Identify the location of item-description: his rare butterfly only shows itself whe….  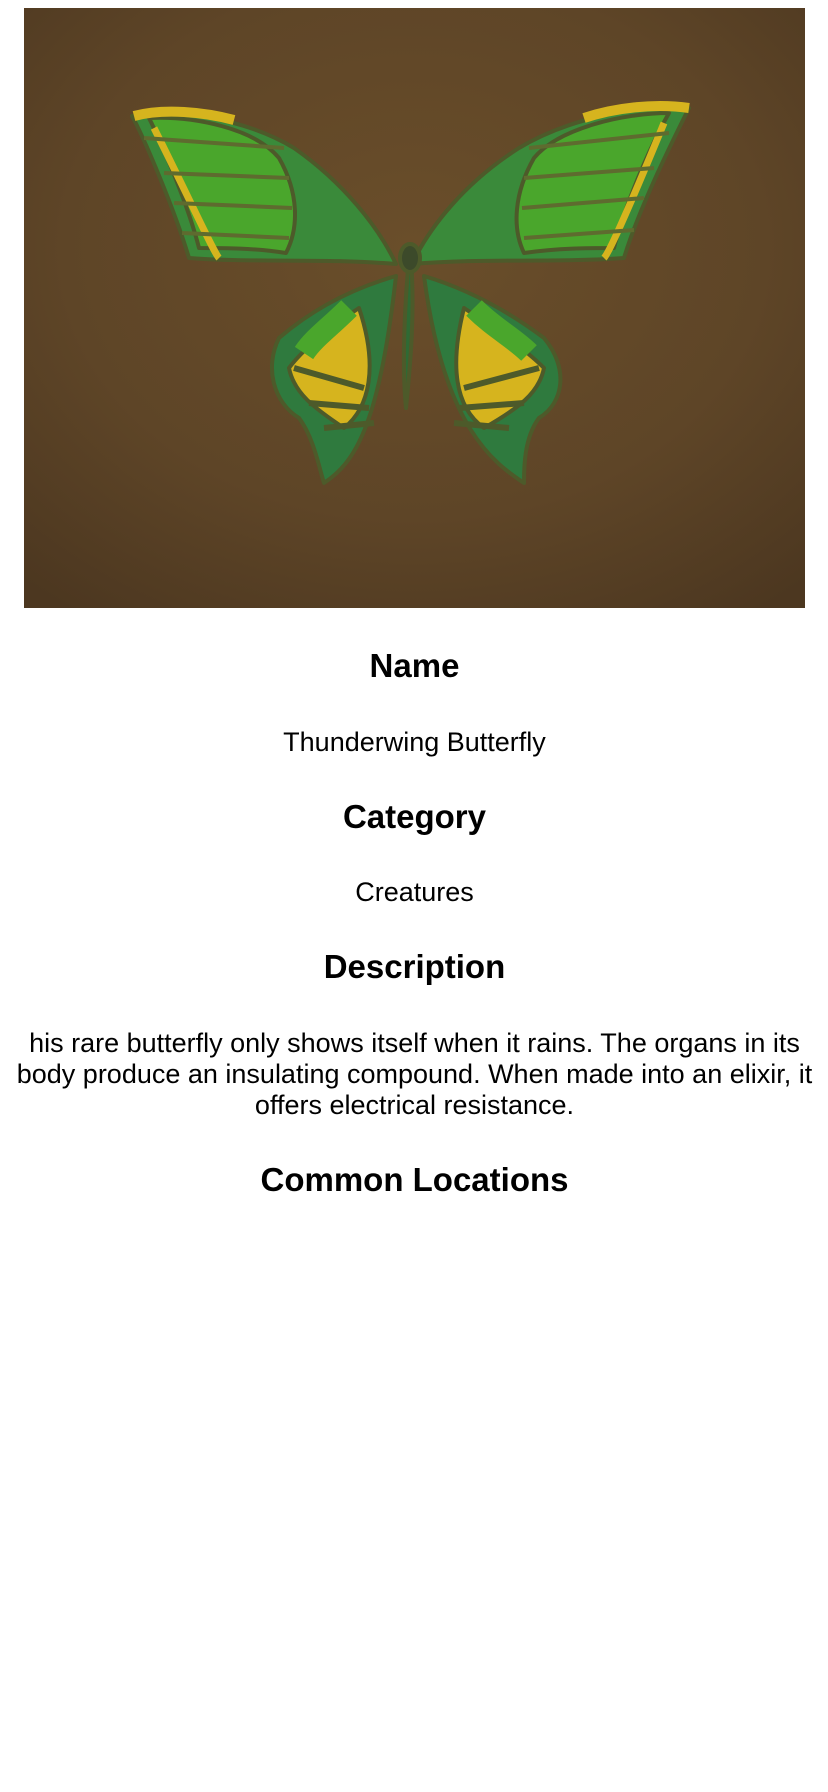
(414, 1074).